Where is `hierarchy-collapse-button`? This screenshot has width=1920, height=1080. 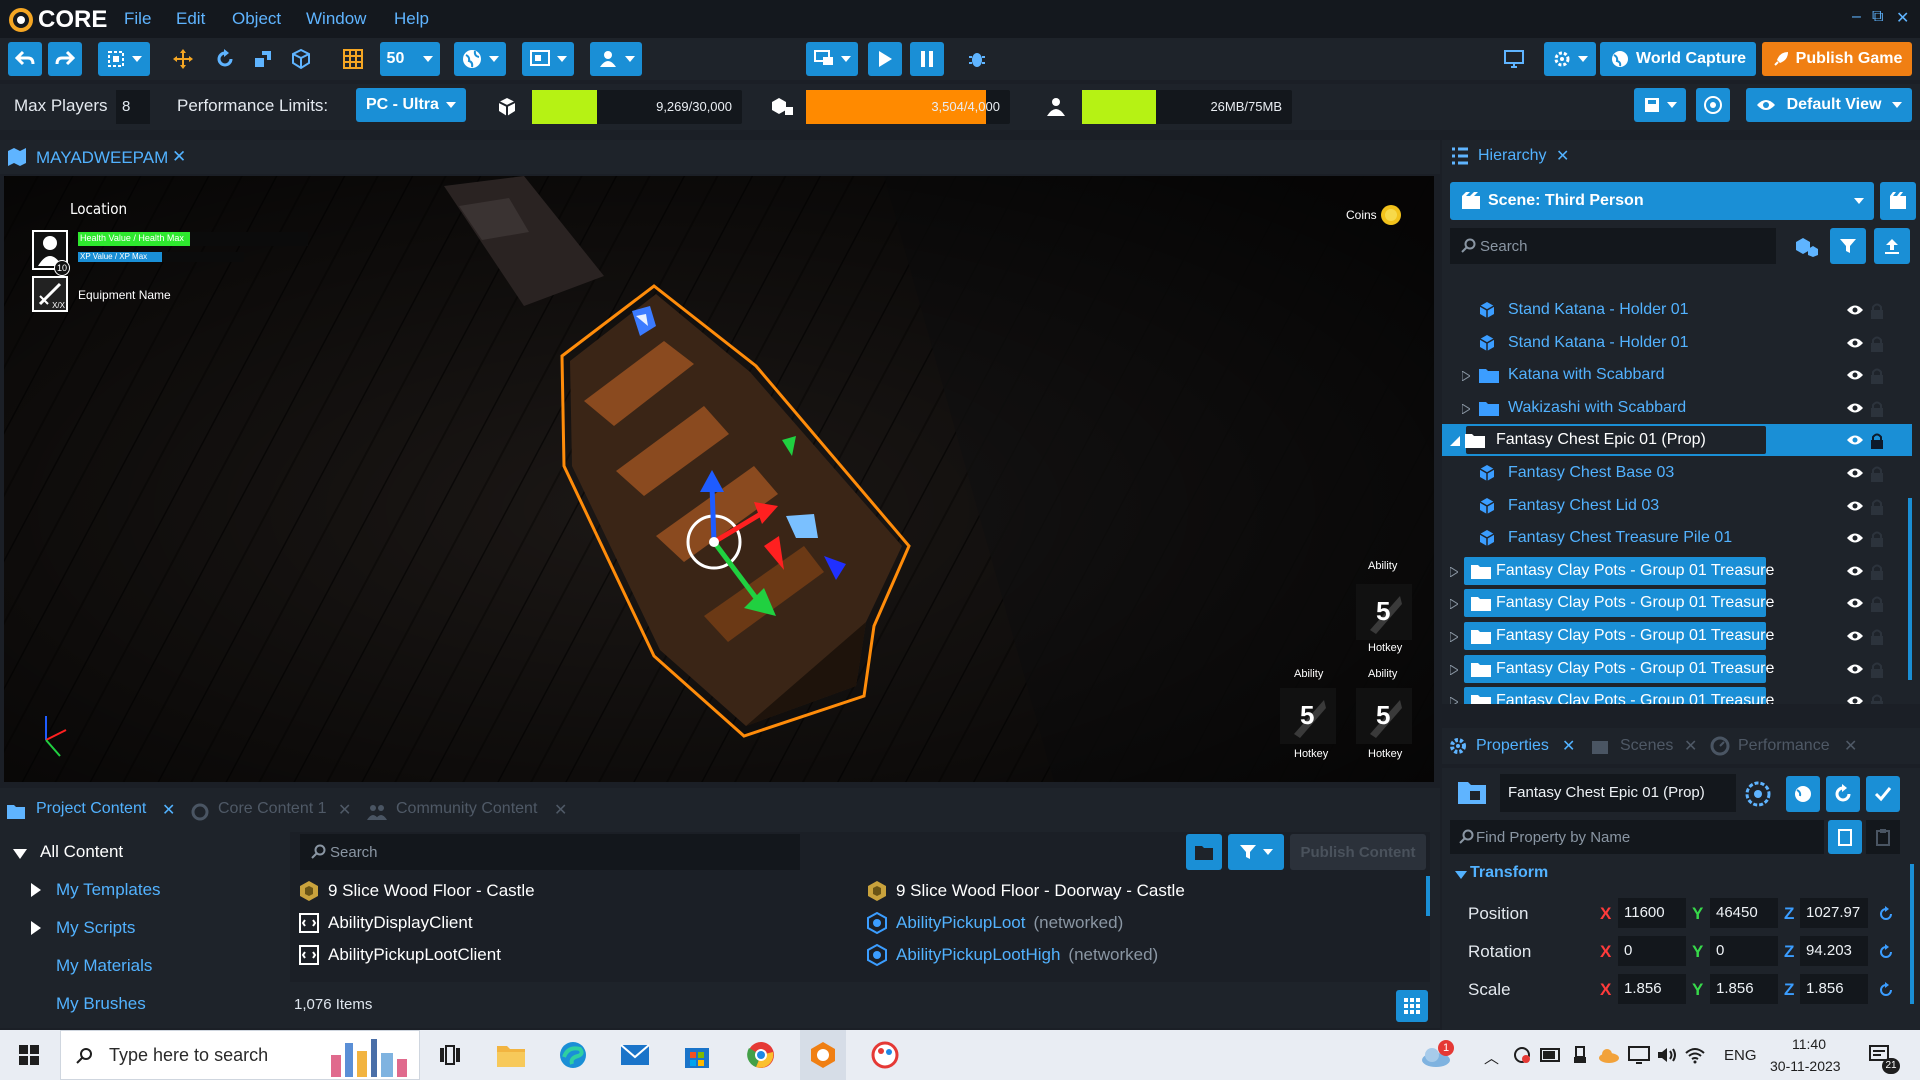 hierarchy-collapse-button is located at coordinates (1892, 246).